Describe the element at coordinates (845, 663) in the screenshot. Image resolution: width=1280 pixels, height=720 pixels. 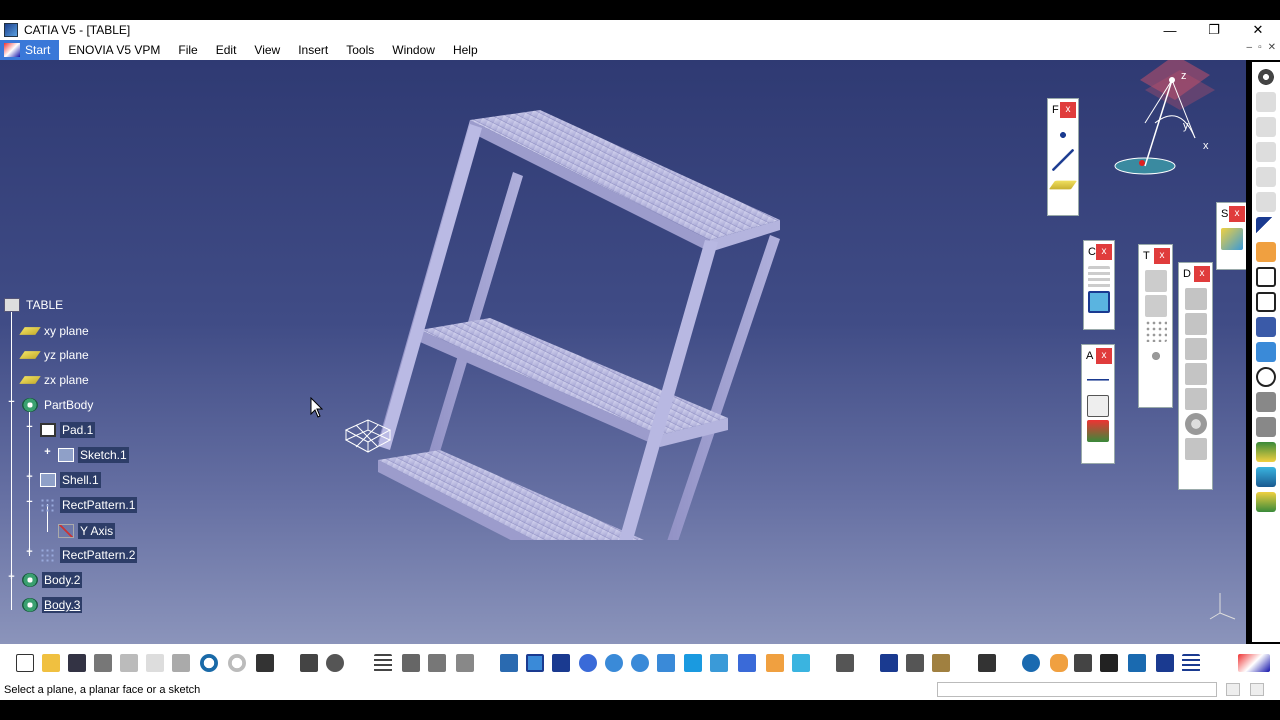
I see `sheet-metal-icon` at that location.